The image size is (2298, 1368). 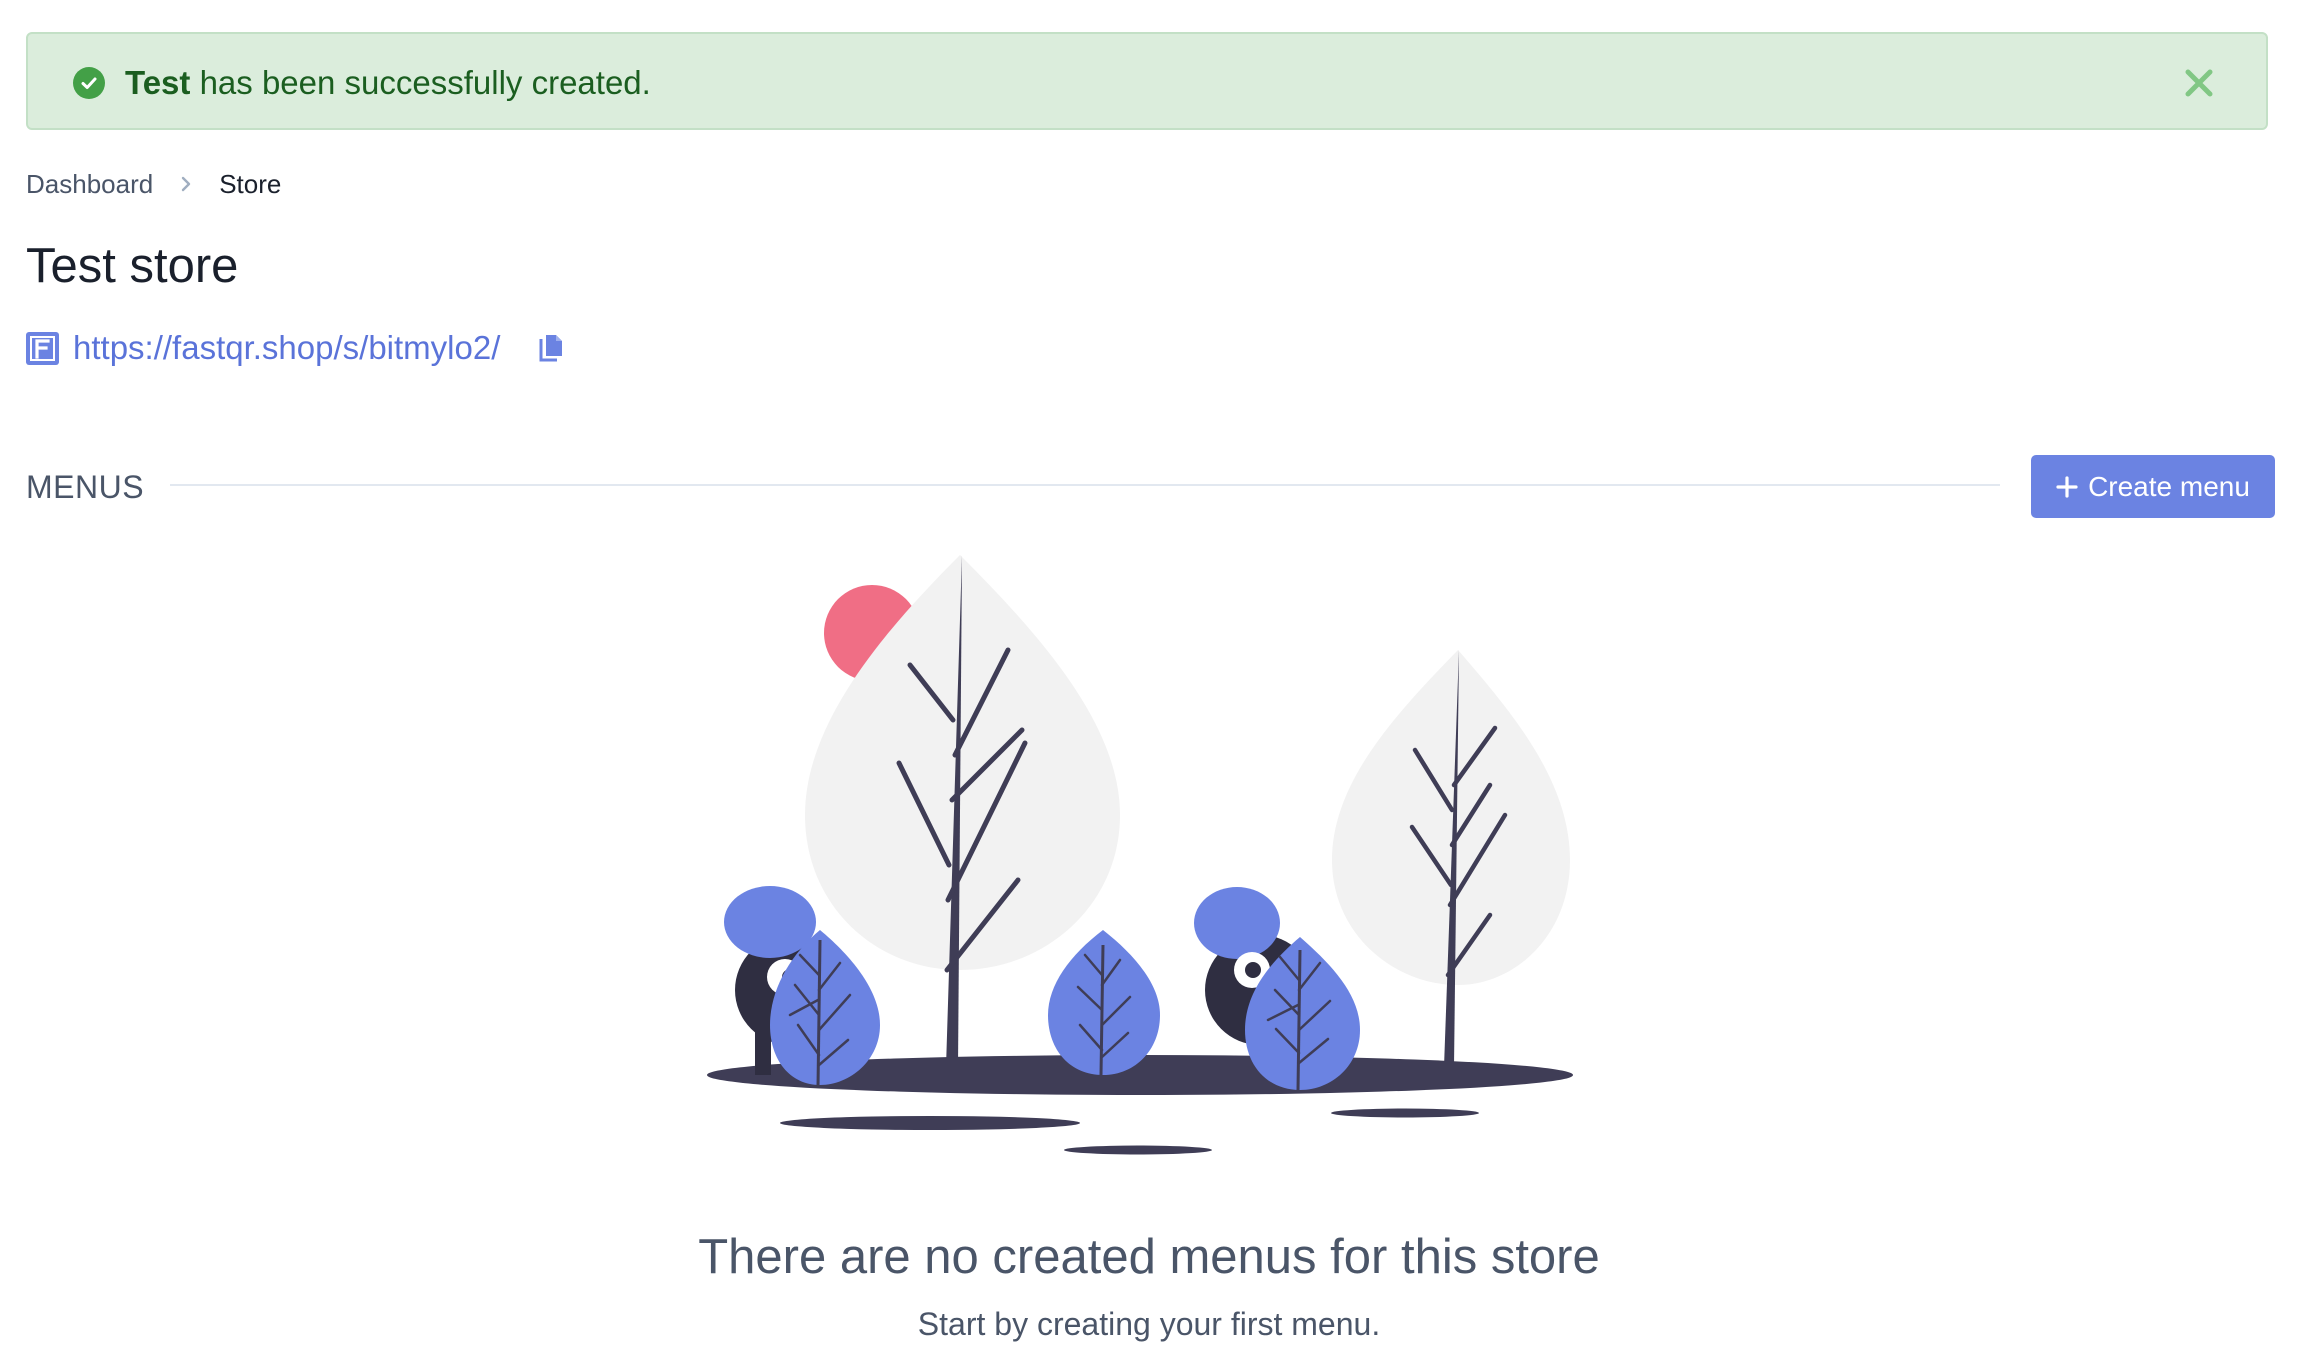 What do you see at coordinates (186, 184) in the screenshot?
I see `chevron-right-icon` at bounding box center [186, 184].